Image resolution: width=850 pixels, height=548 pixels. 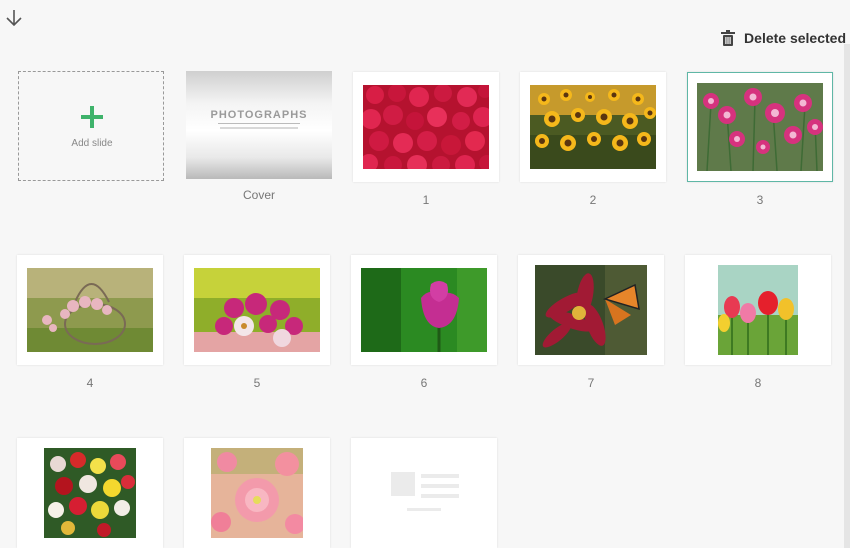 I want to click on cover-title: PHOTOGRAPHS, so click(x=259, y=115).